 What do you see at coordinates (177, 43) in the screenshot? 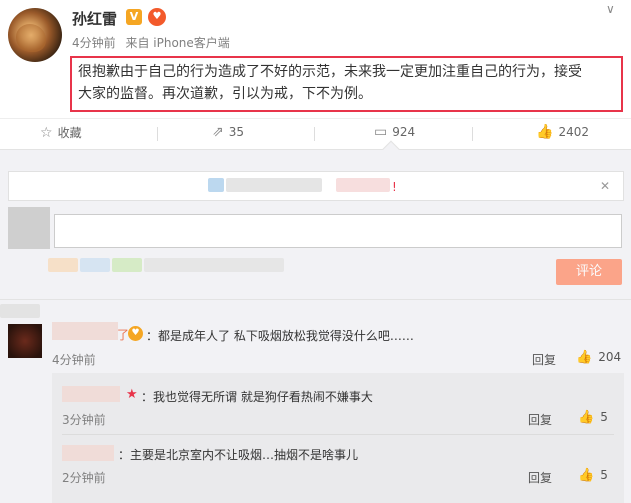
I see `post-source: 来自 iPhone客户端` at bounding box center [177, 43].